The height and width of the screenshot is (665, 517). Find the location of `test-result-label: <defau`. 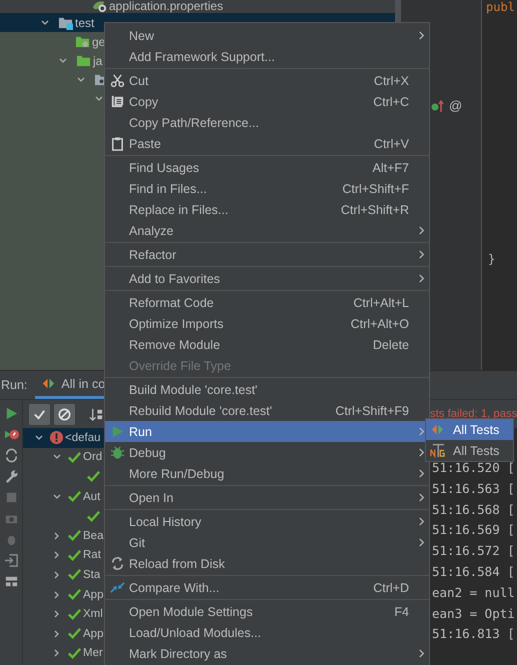

test-result-label: <defau is located at coordinates (82, 438).